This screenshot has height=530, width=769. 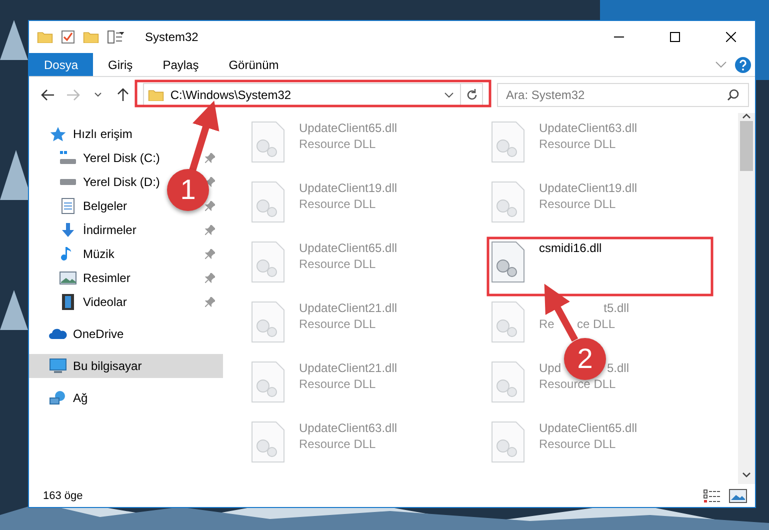 What do you see at coordinates (254, 64) in the screenshot?
I see `ribbon-tab: Görünüm` at bounding box center [254, 64].